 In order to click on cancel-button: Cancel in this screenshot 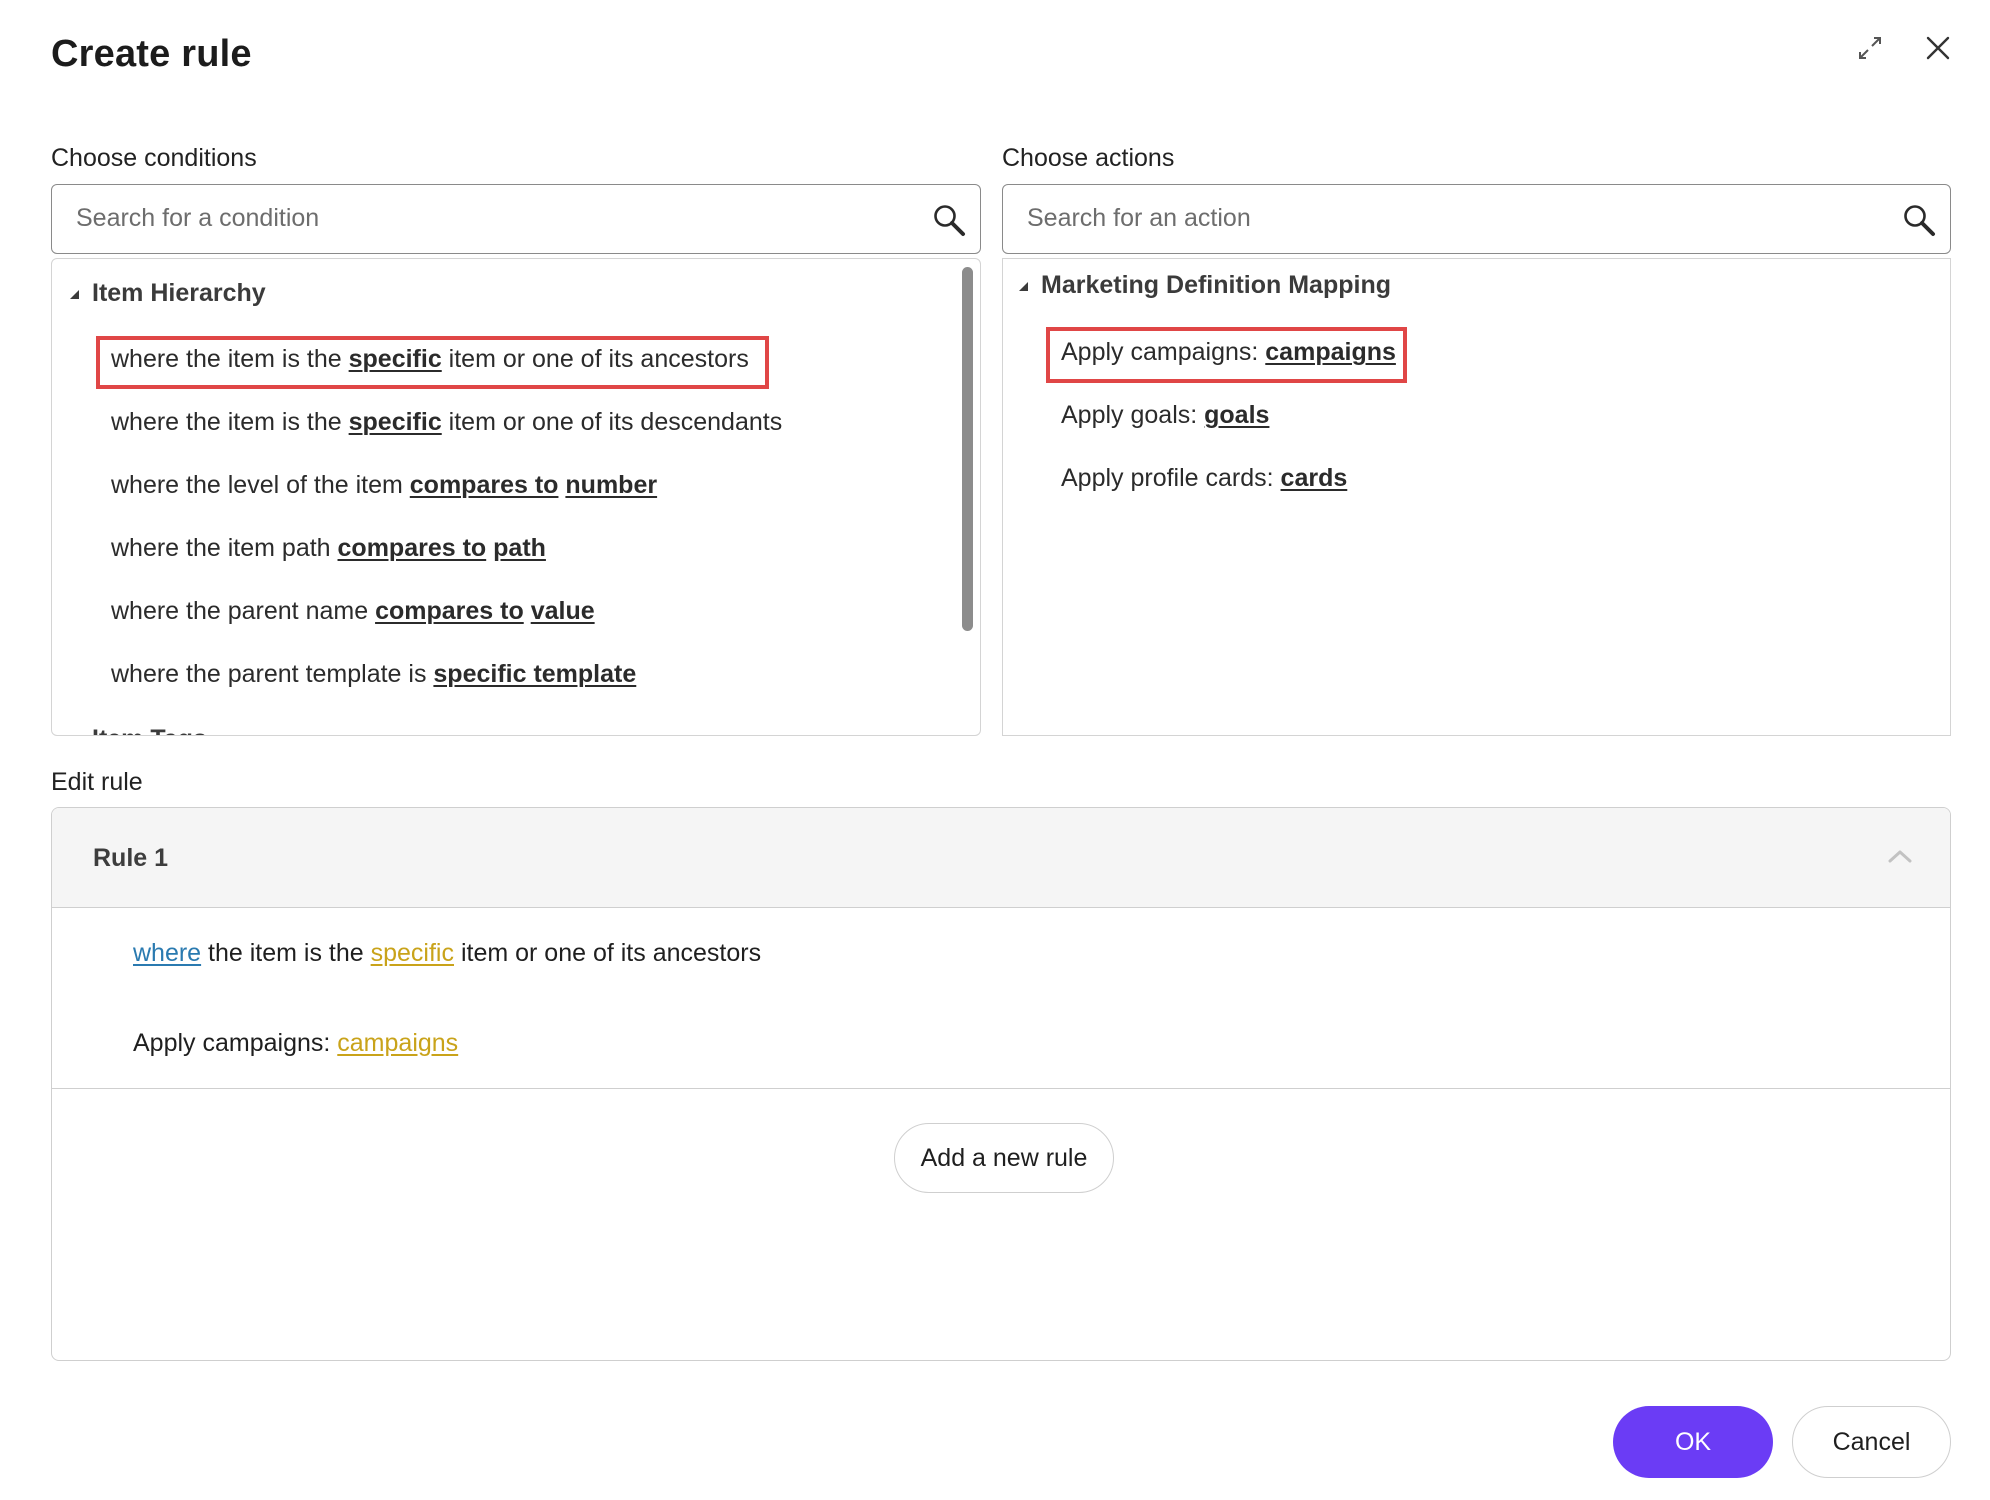, I will do `click(1871, 1442)`.